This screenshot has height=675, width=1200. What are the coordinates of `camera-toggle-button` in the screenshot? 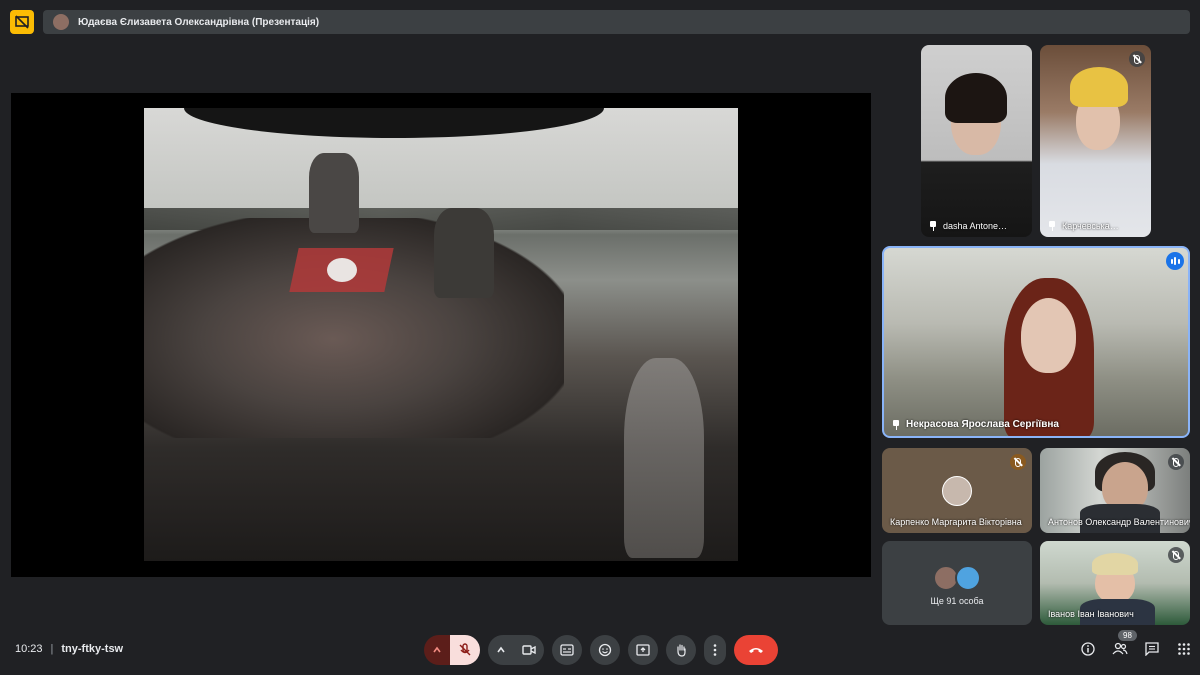 It's located at (529, 650).